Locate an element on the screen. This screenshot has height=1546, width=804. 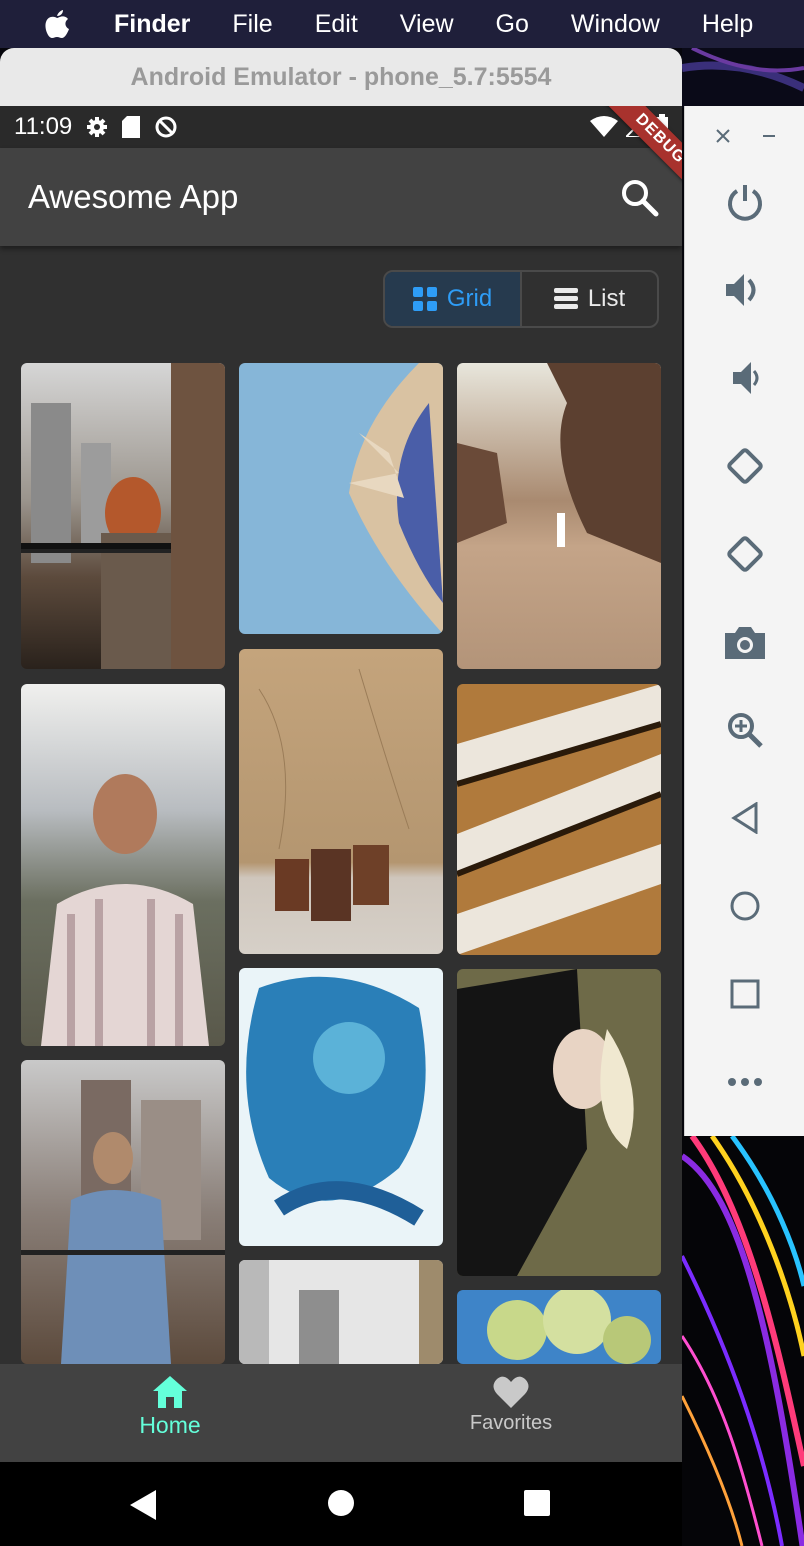
photo-city-buildings is located at coordinates (341, 1312).